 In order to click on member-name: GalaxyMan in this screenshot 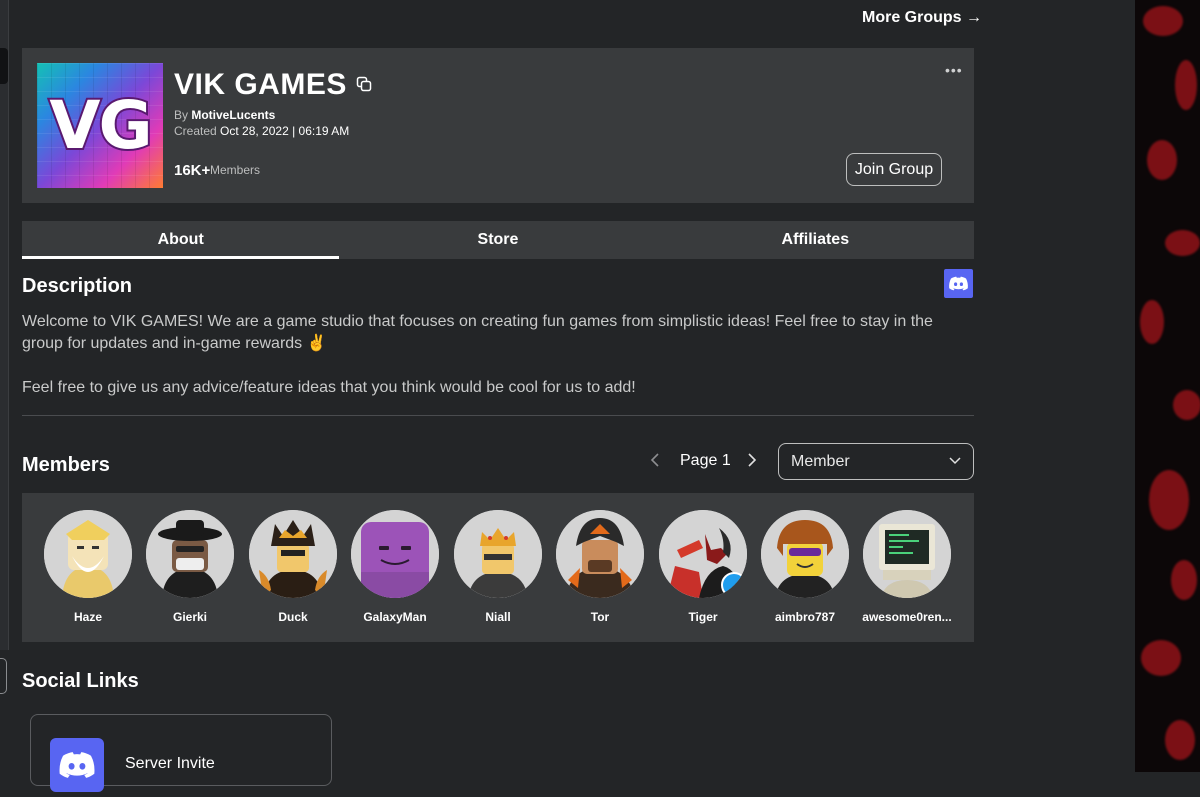, I will do `click(395, 617)`.